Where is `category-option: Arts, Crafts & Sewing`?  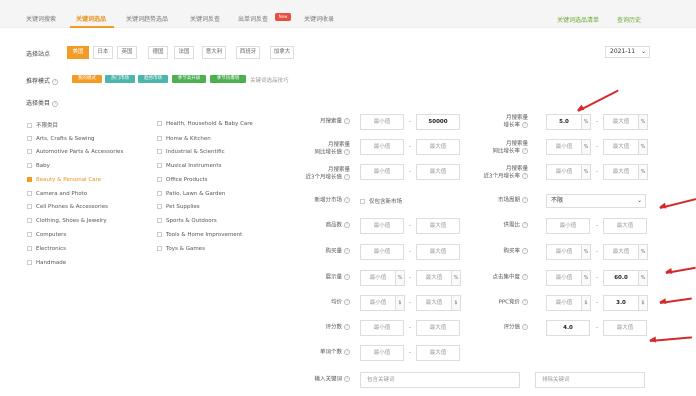 category-option: Arts, Crafts & Sewing is located at coordinates (61, 139).